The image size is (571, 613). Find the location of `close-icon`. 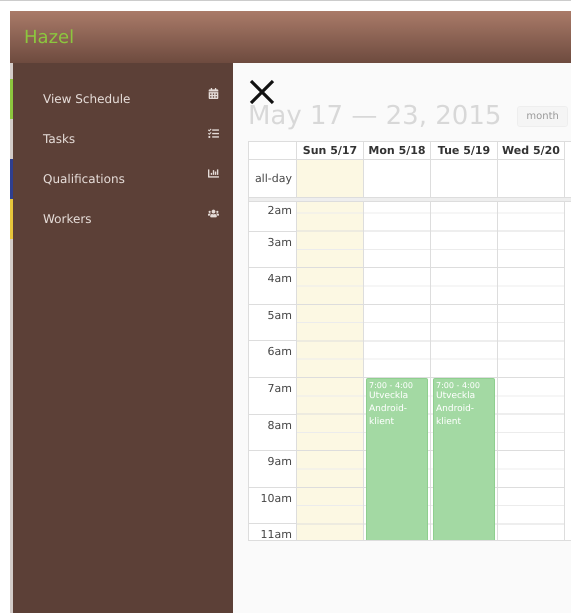

close-icon is located at coordinates (262, 92).